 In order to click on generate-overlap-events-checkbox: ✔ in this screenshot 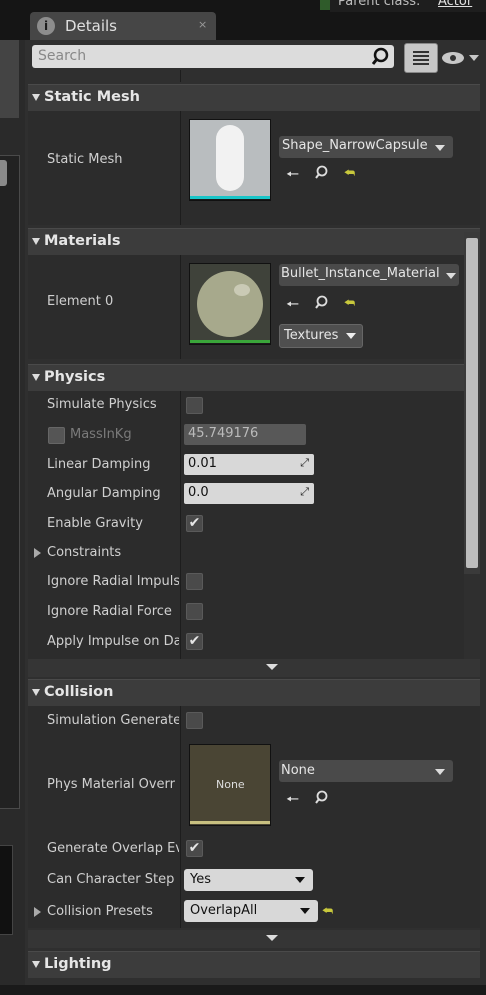, I will do `click(194, 848)`.